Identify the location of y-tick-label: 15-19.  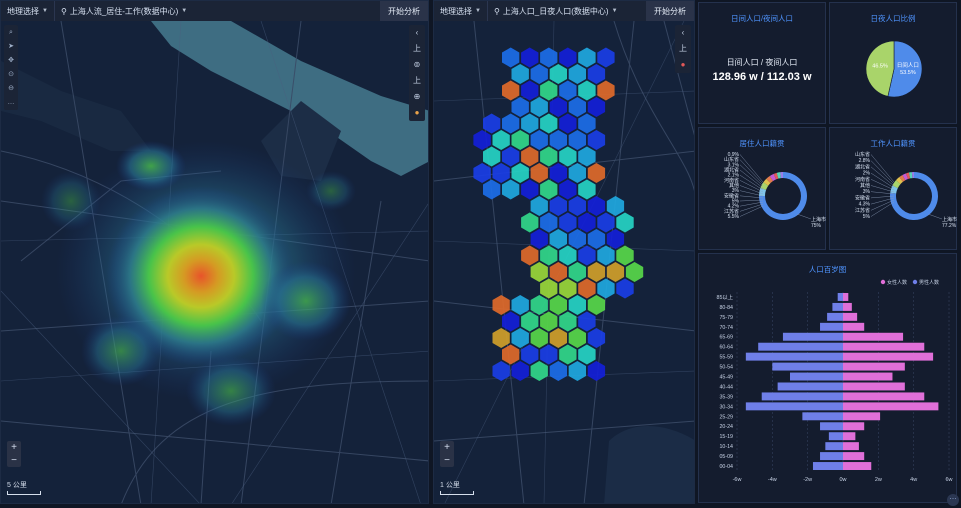
(726, 437).